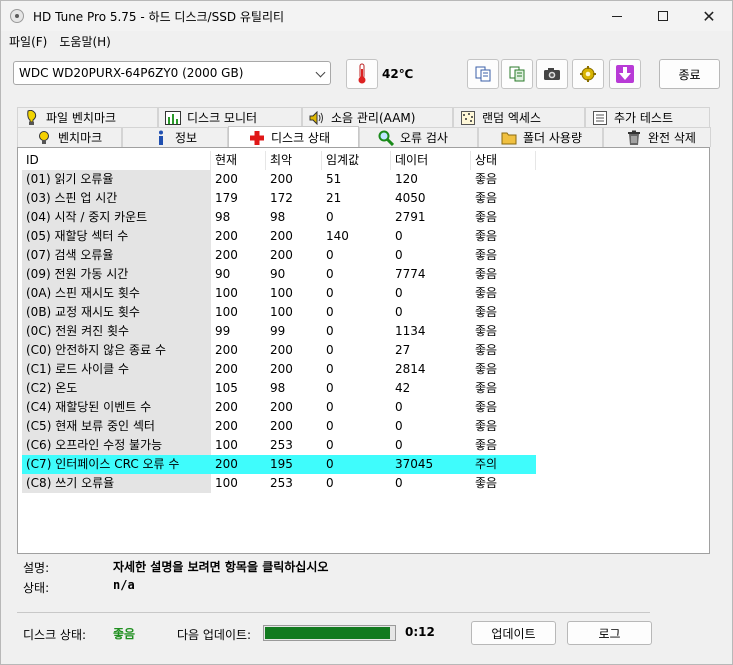 Image resolution: width=733 pixels, height=665 pixels. What do you see at coordinates (509, 138) in the screenshot?
I see `folder-icon` at bounding box center [509, 138].